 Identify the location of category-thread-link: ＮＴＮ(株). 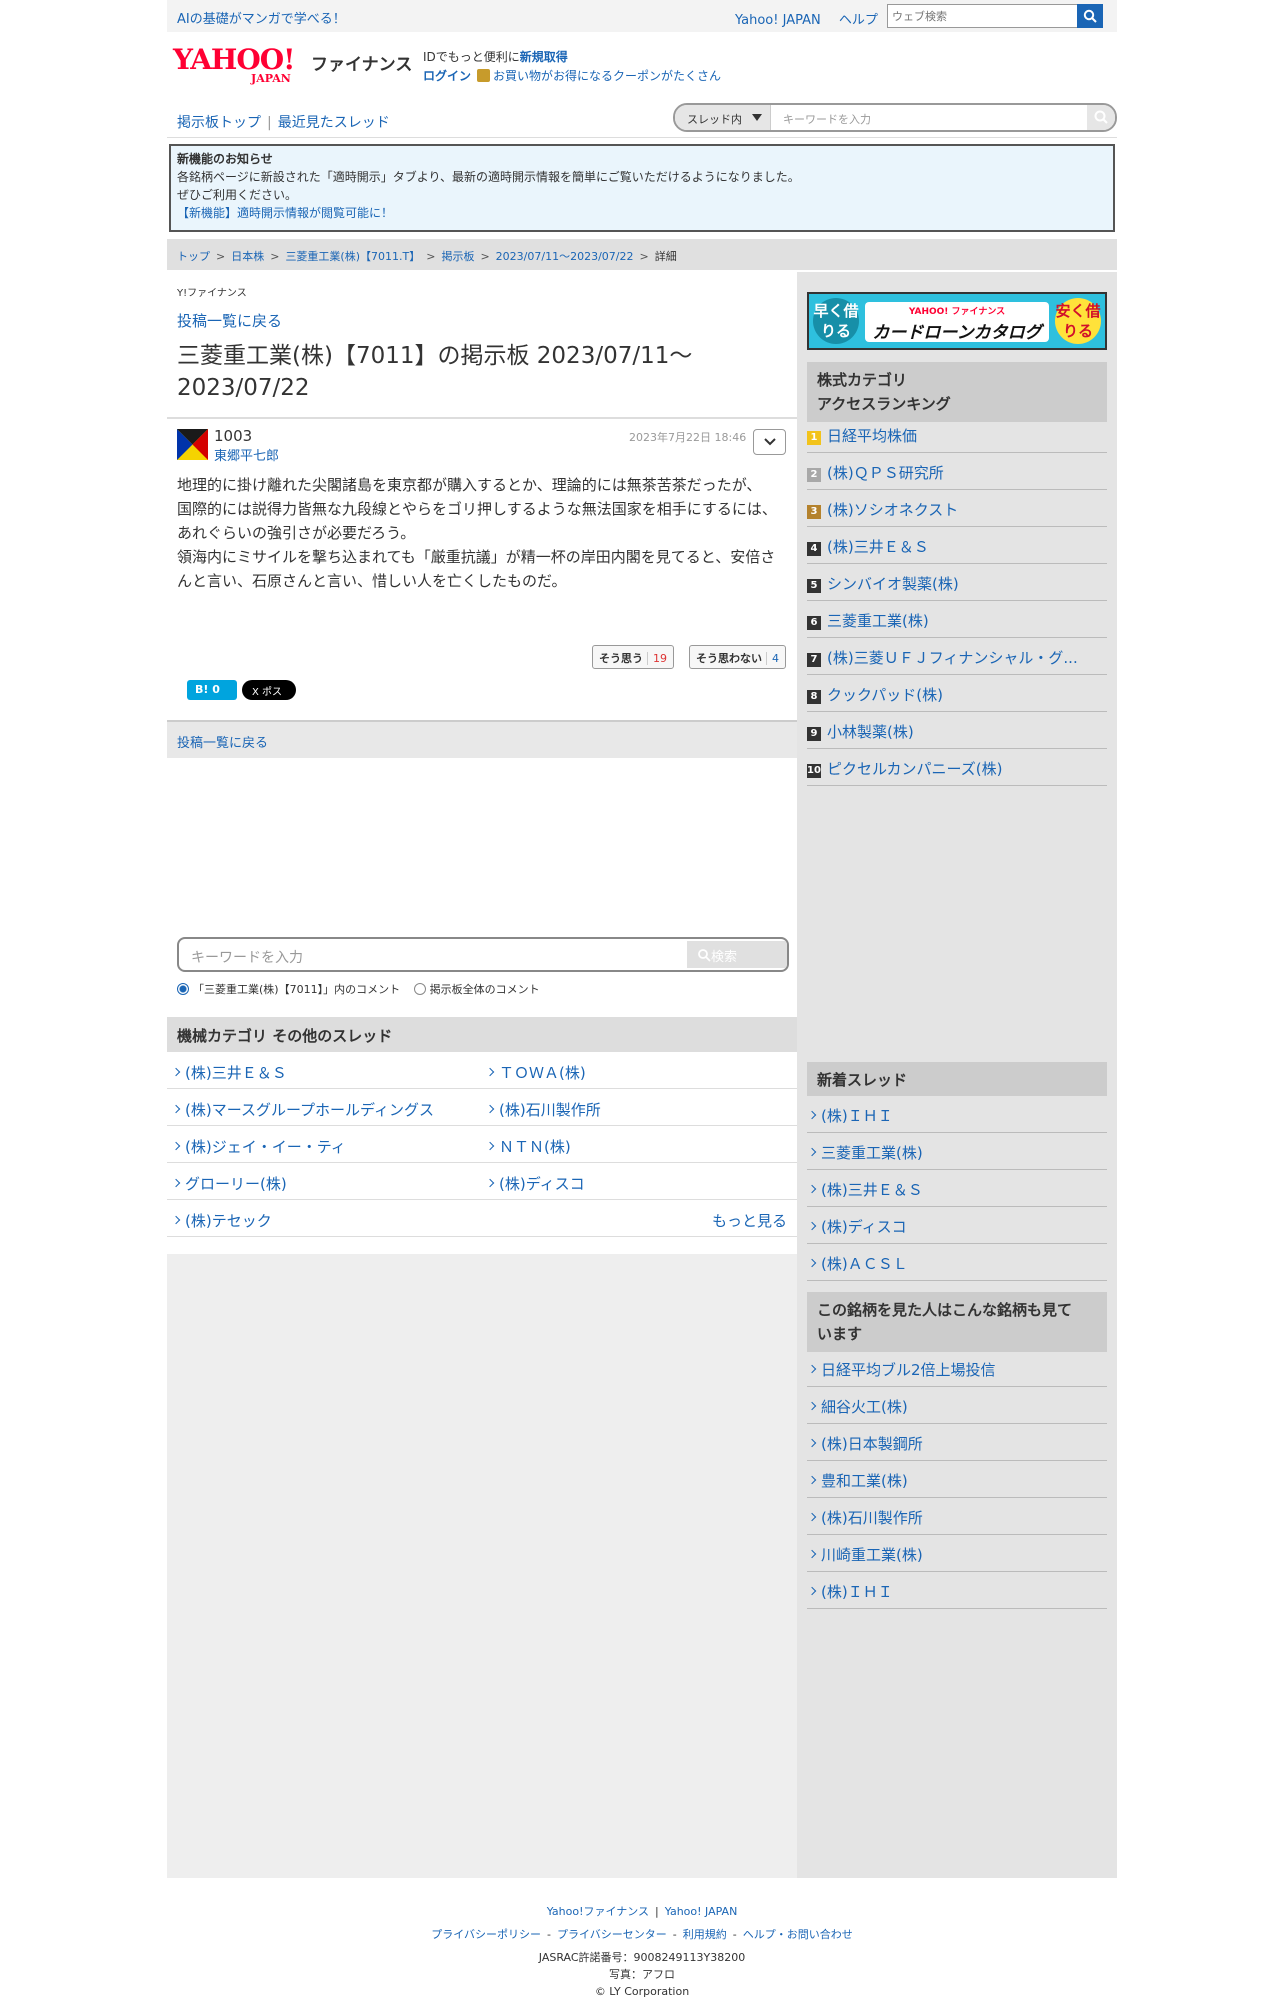
(528, 1146).